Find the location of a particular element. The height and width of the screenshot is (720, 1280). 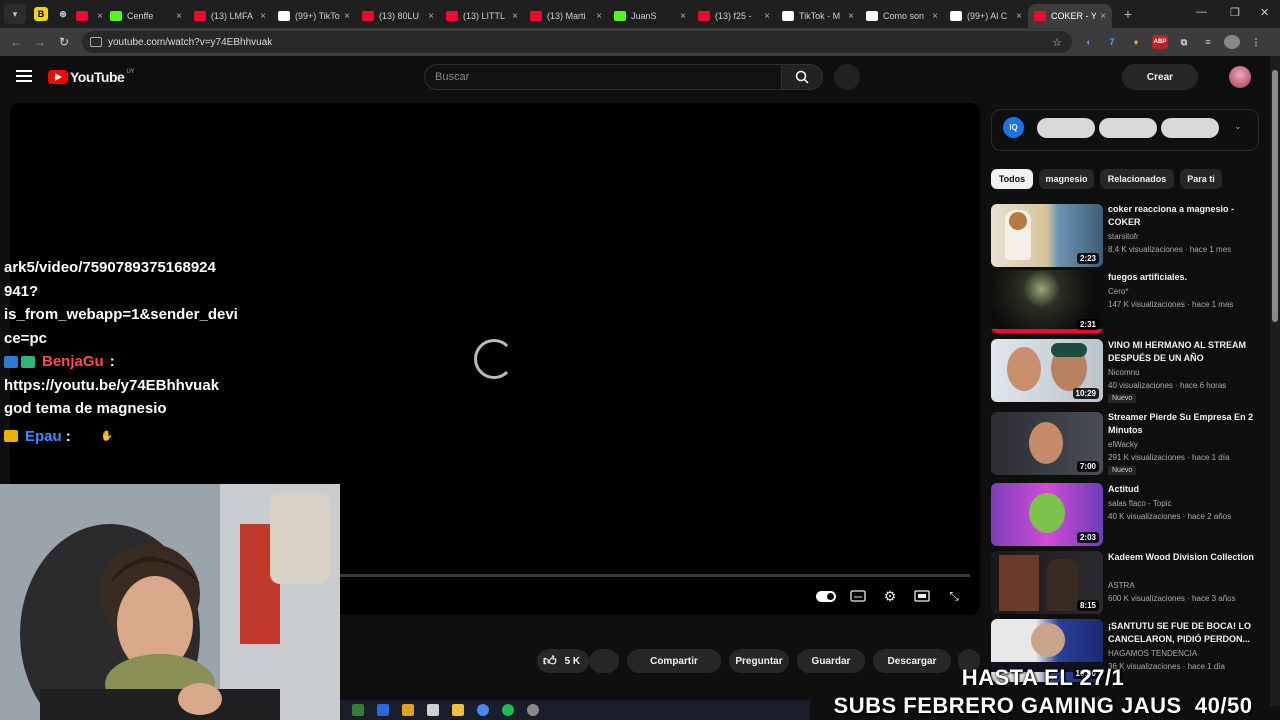

search-button is located at coordinates (802, 77).